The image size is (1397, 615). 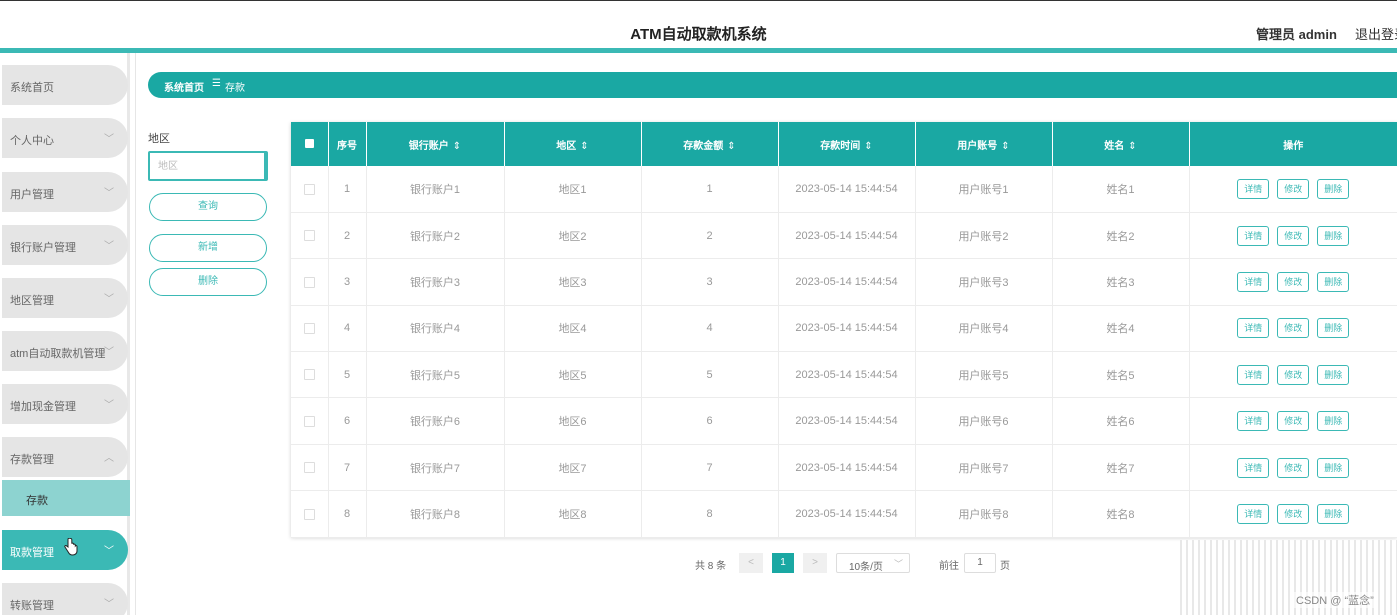 What do you see at coordinates (435, 329) in the screenshot?
I see `cell-account: 银行账户4` at bounding box center [435, 329].